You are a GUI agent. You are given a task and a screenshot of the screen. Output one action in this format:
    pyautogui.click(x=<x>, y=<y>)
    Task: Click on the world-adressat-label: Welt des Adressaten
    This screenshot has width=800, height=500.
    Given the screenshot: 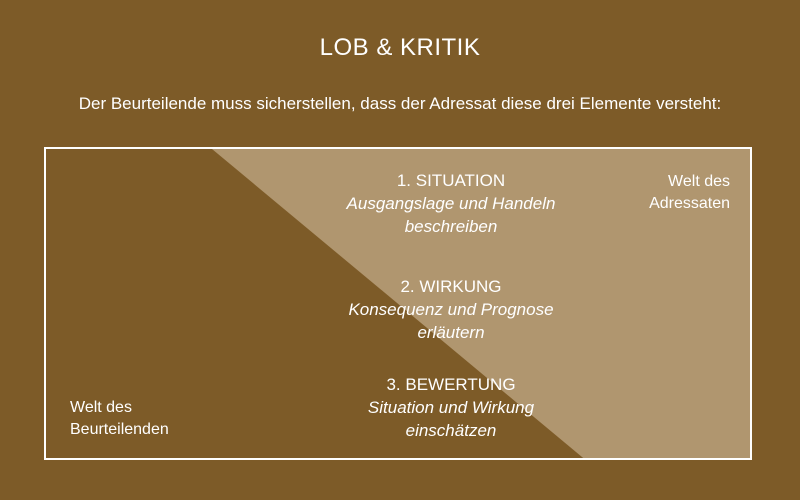 What is the action you would take?
    pyautogui.click(x=670, y=193)
    